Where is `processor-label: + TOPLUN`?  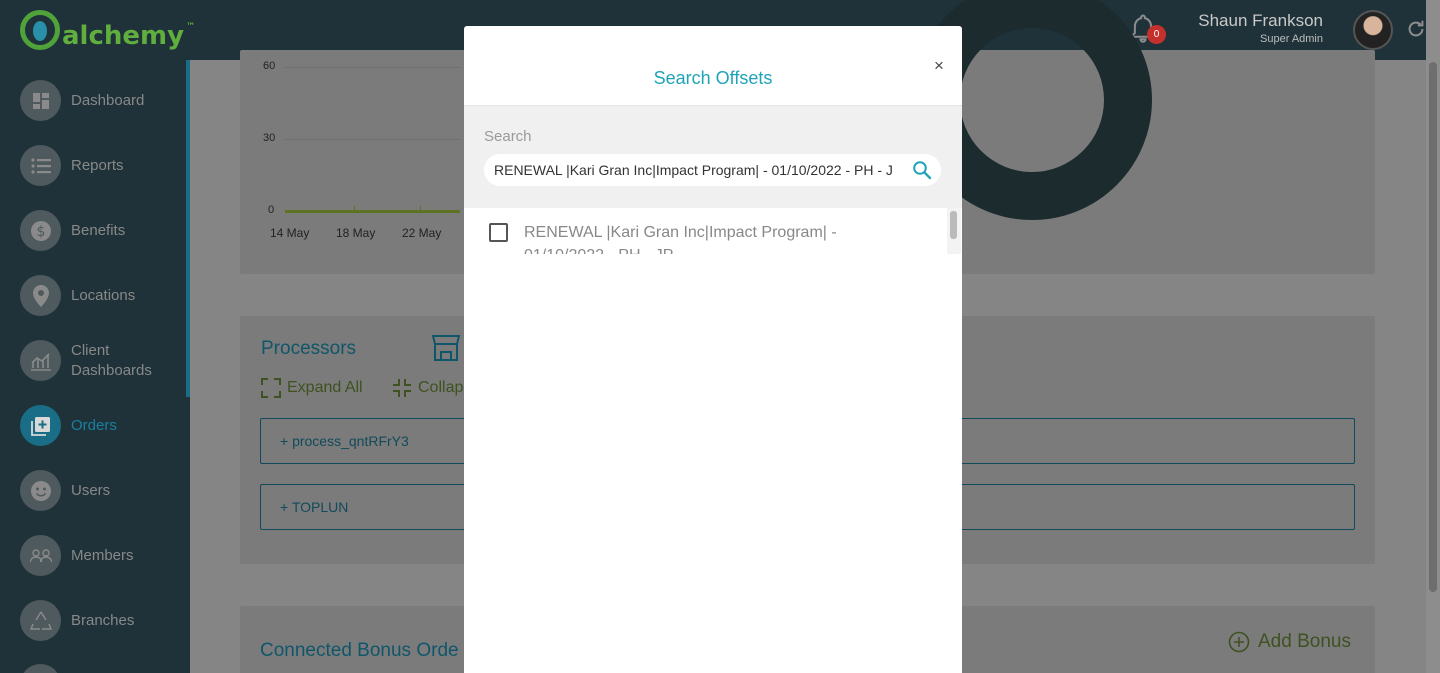 processor-label: + TOPLUN is located at coordinates (314, 507).